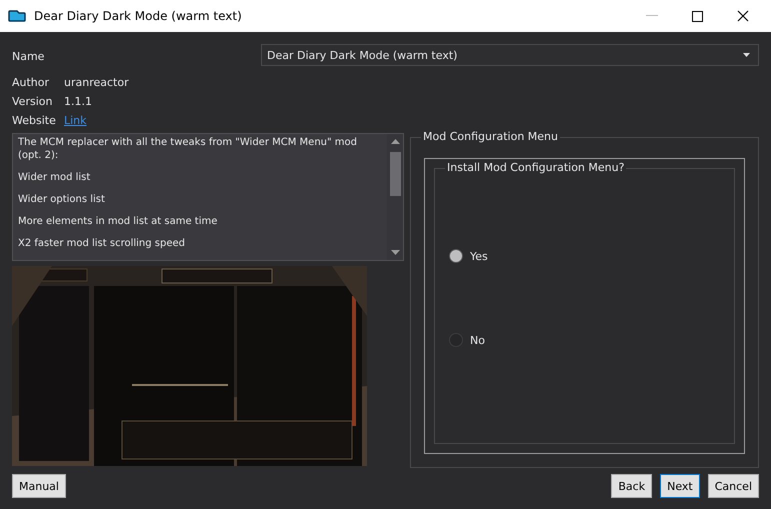 The width and height of the screenshot is (771, 509). What do you see at coordinates (697, 16) in the screenshot?
I see `maximize-icon` at bounding box center [697, 16].